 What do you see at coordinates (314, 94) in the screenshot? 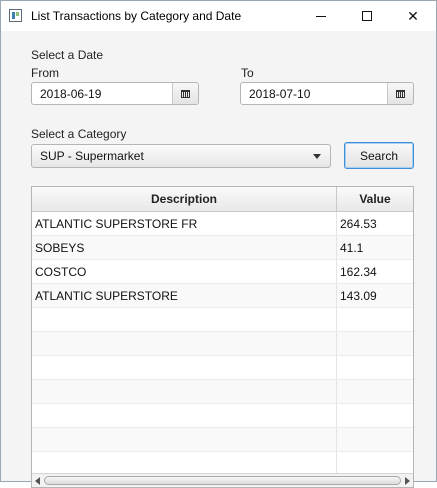
I see `to-date-input: 2018-07-10` at bounding box center [314, 94].